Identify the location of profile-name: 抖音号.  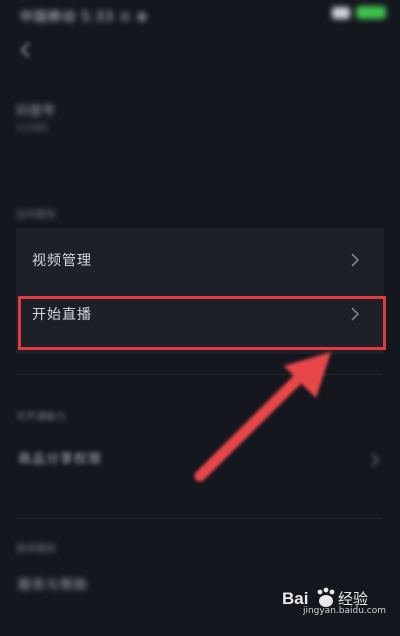
(36, 111).